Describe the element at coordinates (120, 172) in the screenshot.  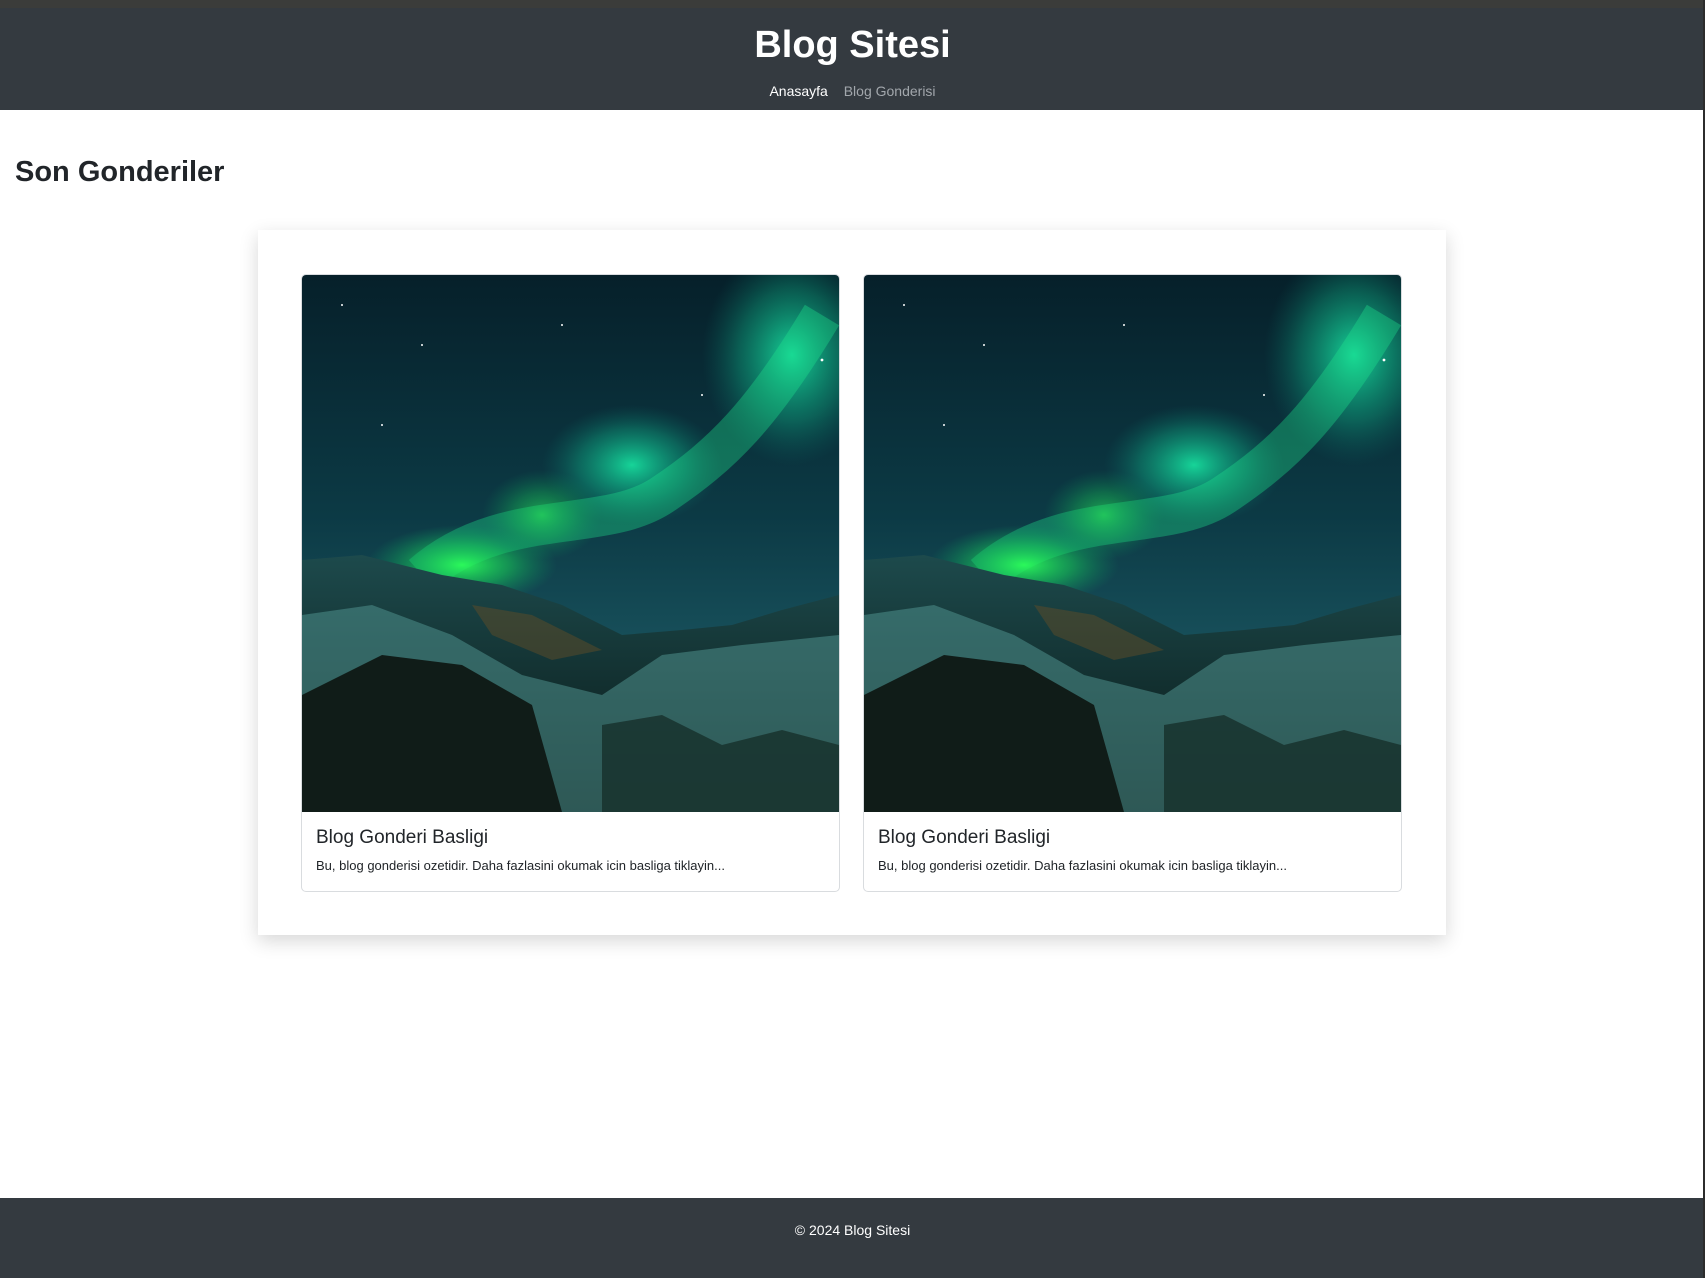
I see `section-title: Son Gonderiler` at that location.